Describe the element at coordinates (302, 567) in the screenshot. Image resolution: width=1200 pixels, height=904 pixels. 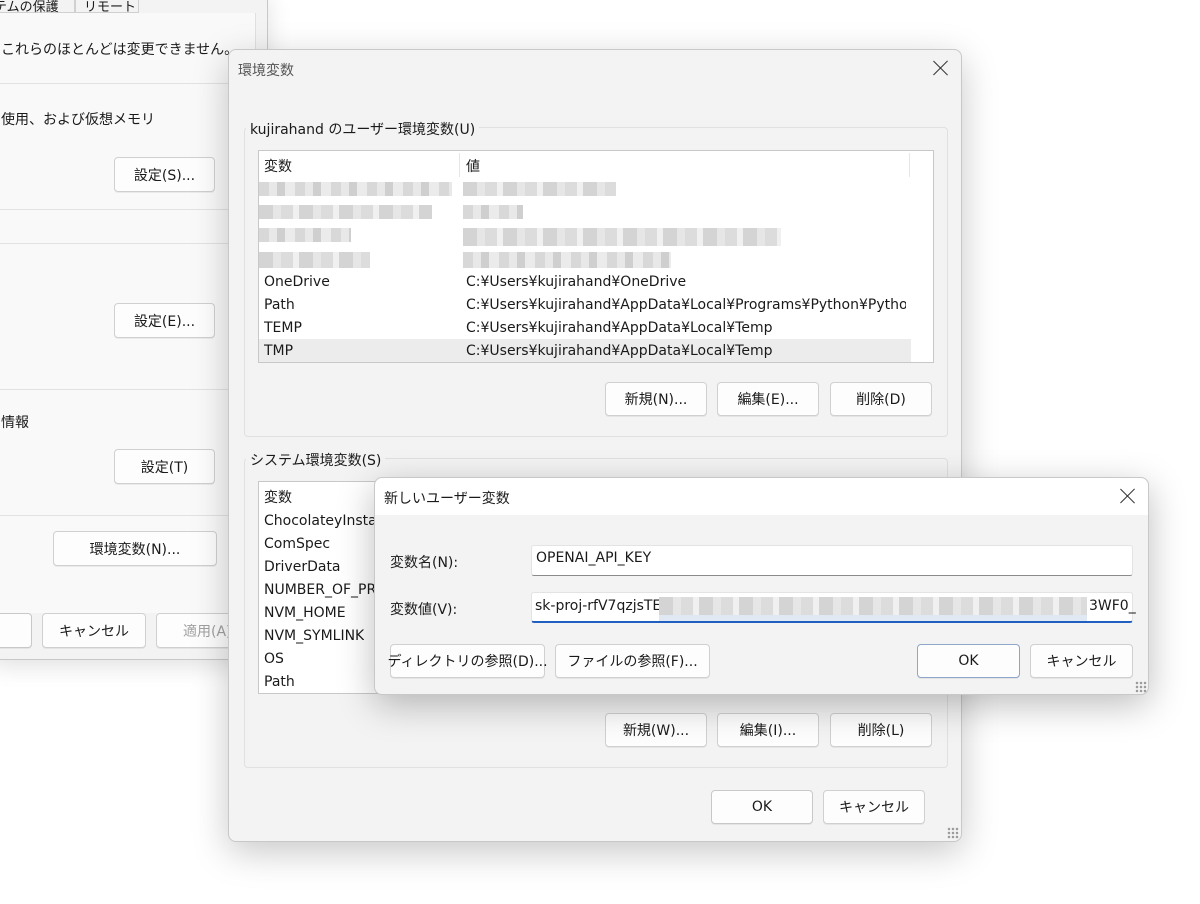
I see `list-row-name: DriverData` at that location.